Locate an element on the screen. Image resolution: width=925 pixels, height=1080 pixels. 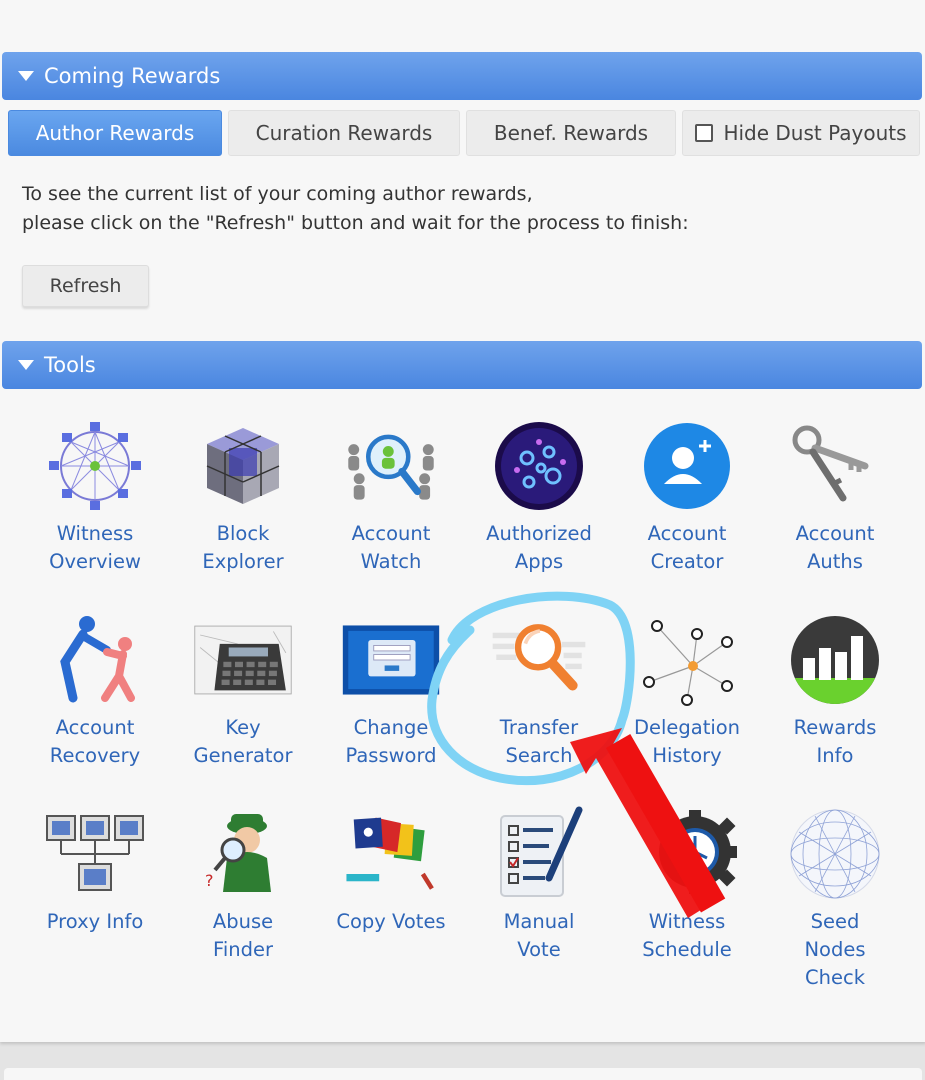
hide-dust-label: Hide Dust Payouts is located at coordinates (815, 133).